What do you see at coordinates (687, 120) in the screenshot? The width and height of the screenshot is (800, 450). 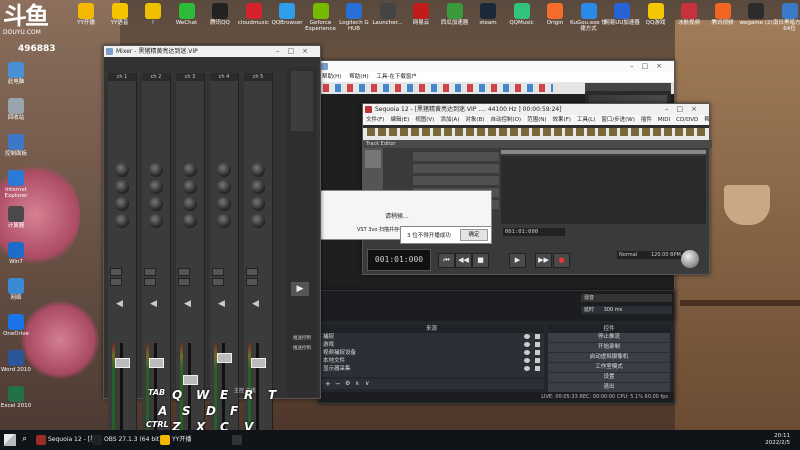 I see `menu-item: CD/DVD` at bounding box center [687, 120].